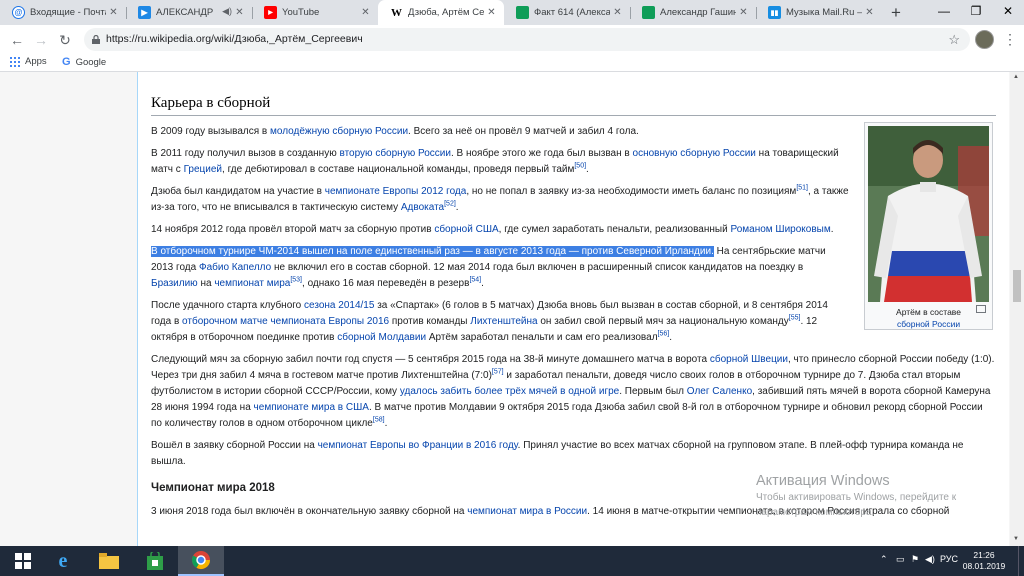 The width and height of the screenshot is (1024, 576). I want to click on watermark-line1: Чтобы активировать Windows, перейдите к, so click(856, 497).